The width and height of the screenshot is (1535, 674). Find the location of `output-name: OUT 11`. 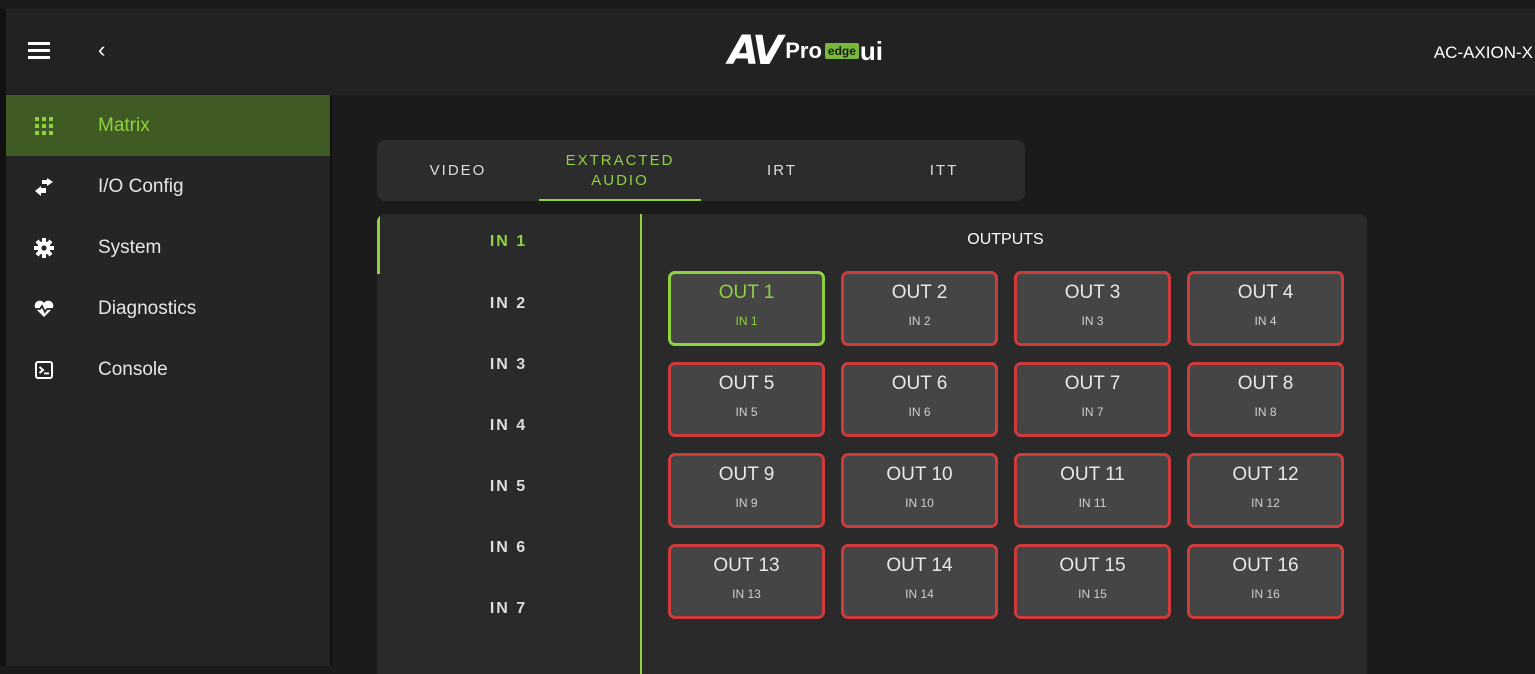

output-name: OUT 11 is located at coordinates (1092, 474).